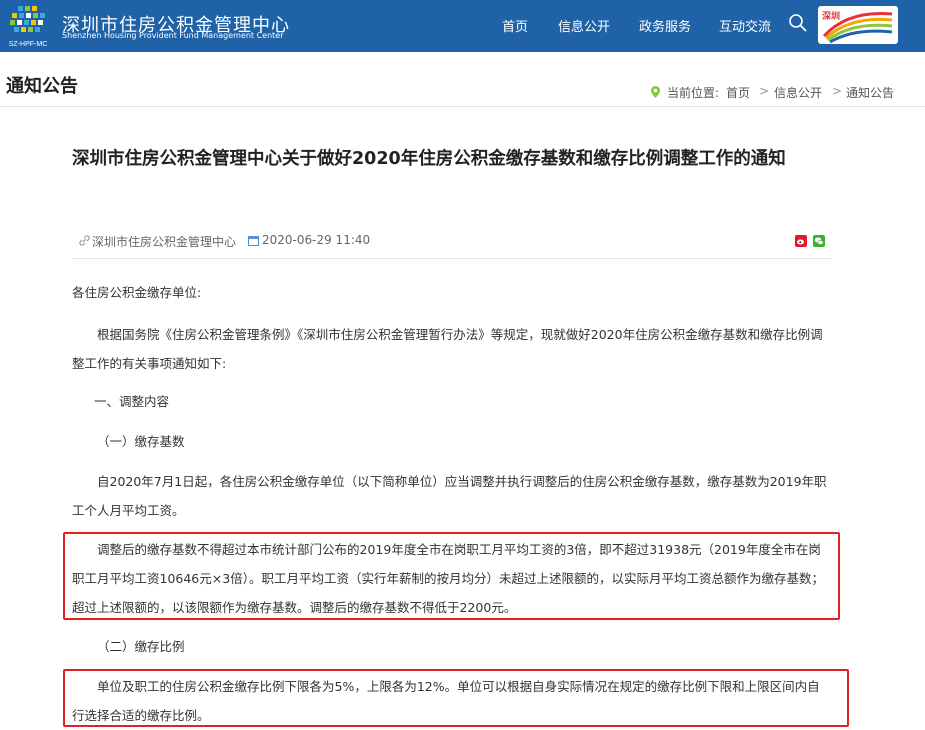 This screenshot has height=730, width=925. What do you see at coordinates (655, 92) in the screenshot?
I see `location-pin-icon` at bounding box center [655, 92].